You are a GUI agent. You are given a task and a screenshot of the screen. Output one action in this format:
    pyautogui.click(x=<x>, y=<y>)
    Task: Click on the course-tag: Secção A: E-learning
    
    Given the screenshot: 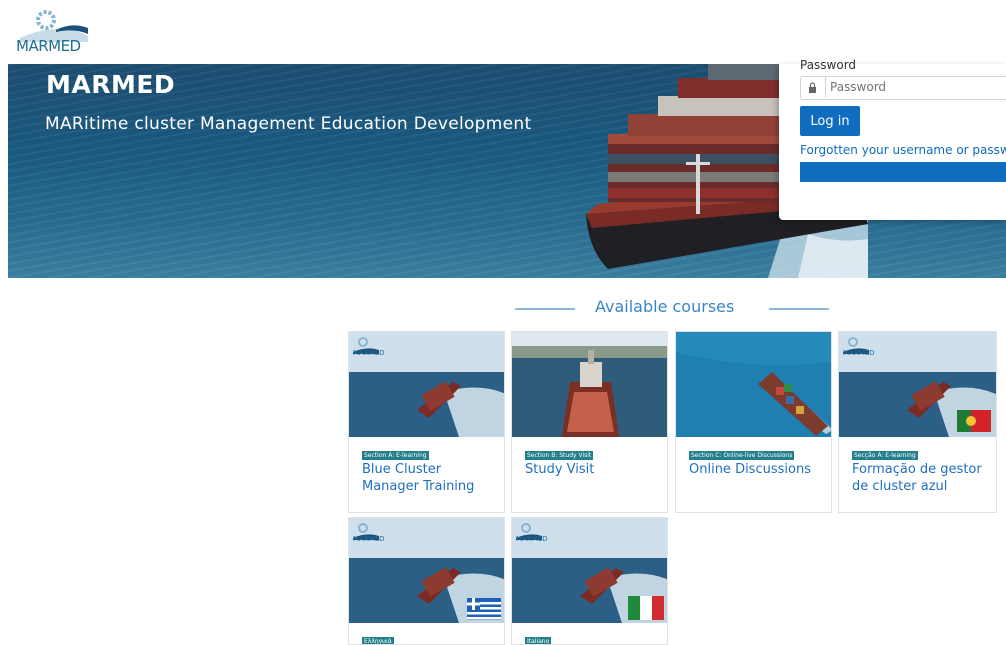 What is the action you would take?
    pyautogui.click(x=885, y=455)
    